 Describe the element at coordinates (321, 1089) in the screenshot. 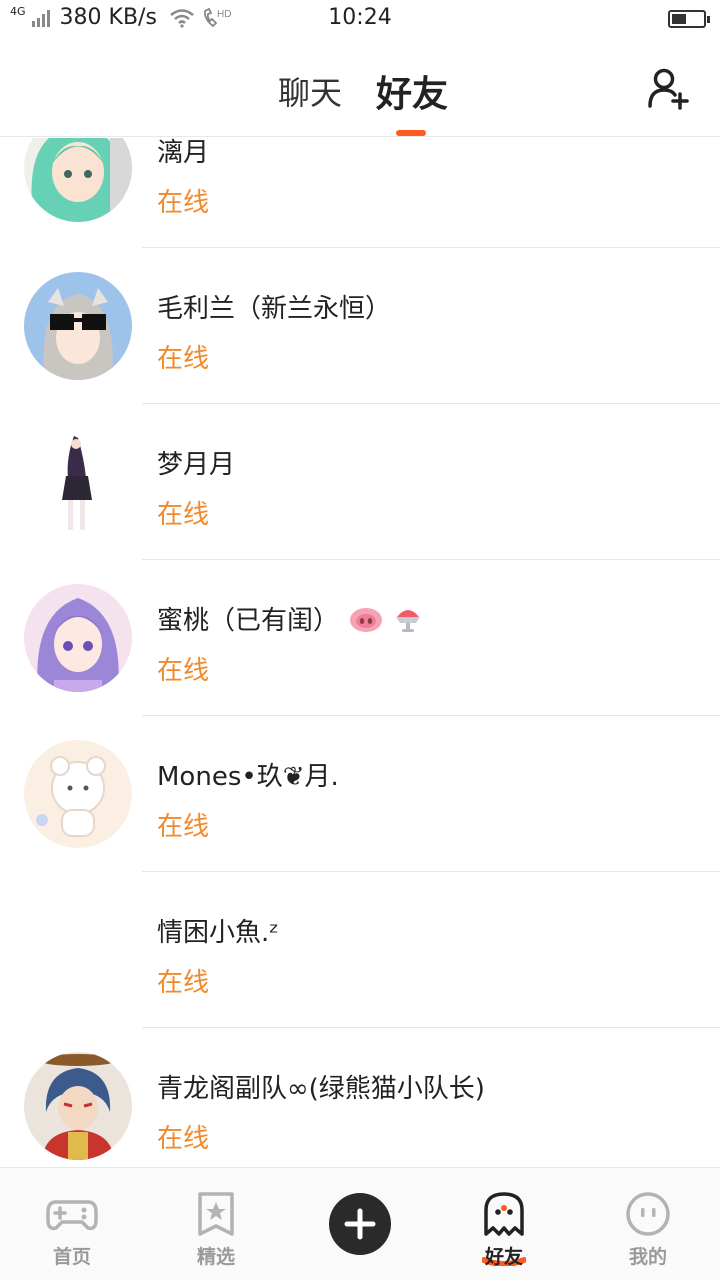

I see `friend-name: 青龙阁副队∞(绿熊猫小队长)` at that location.